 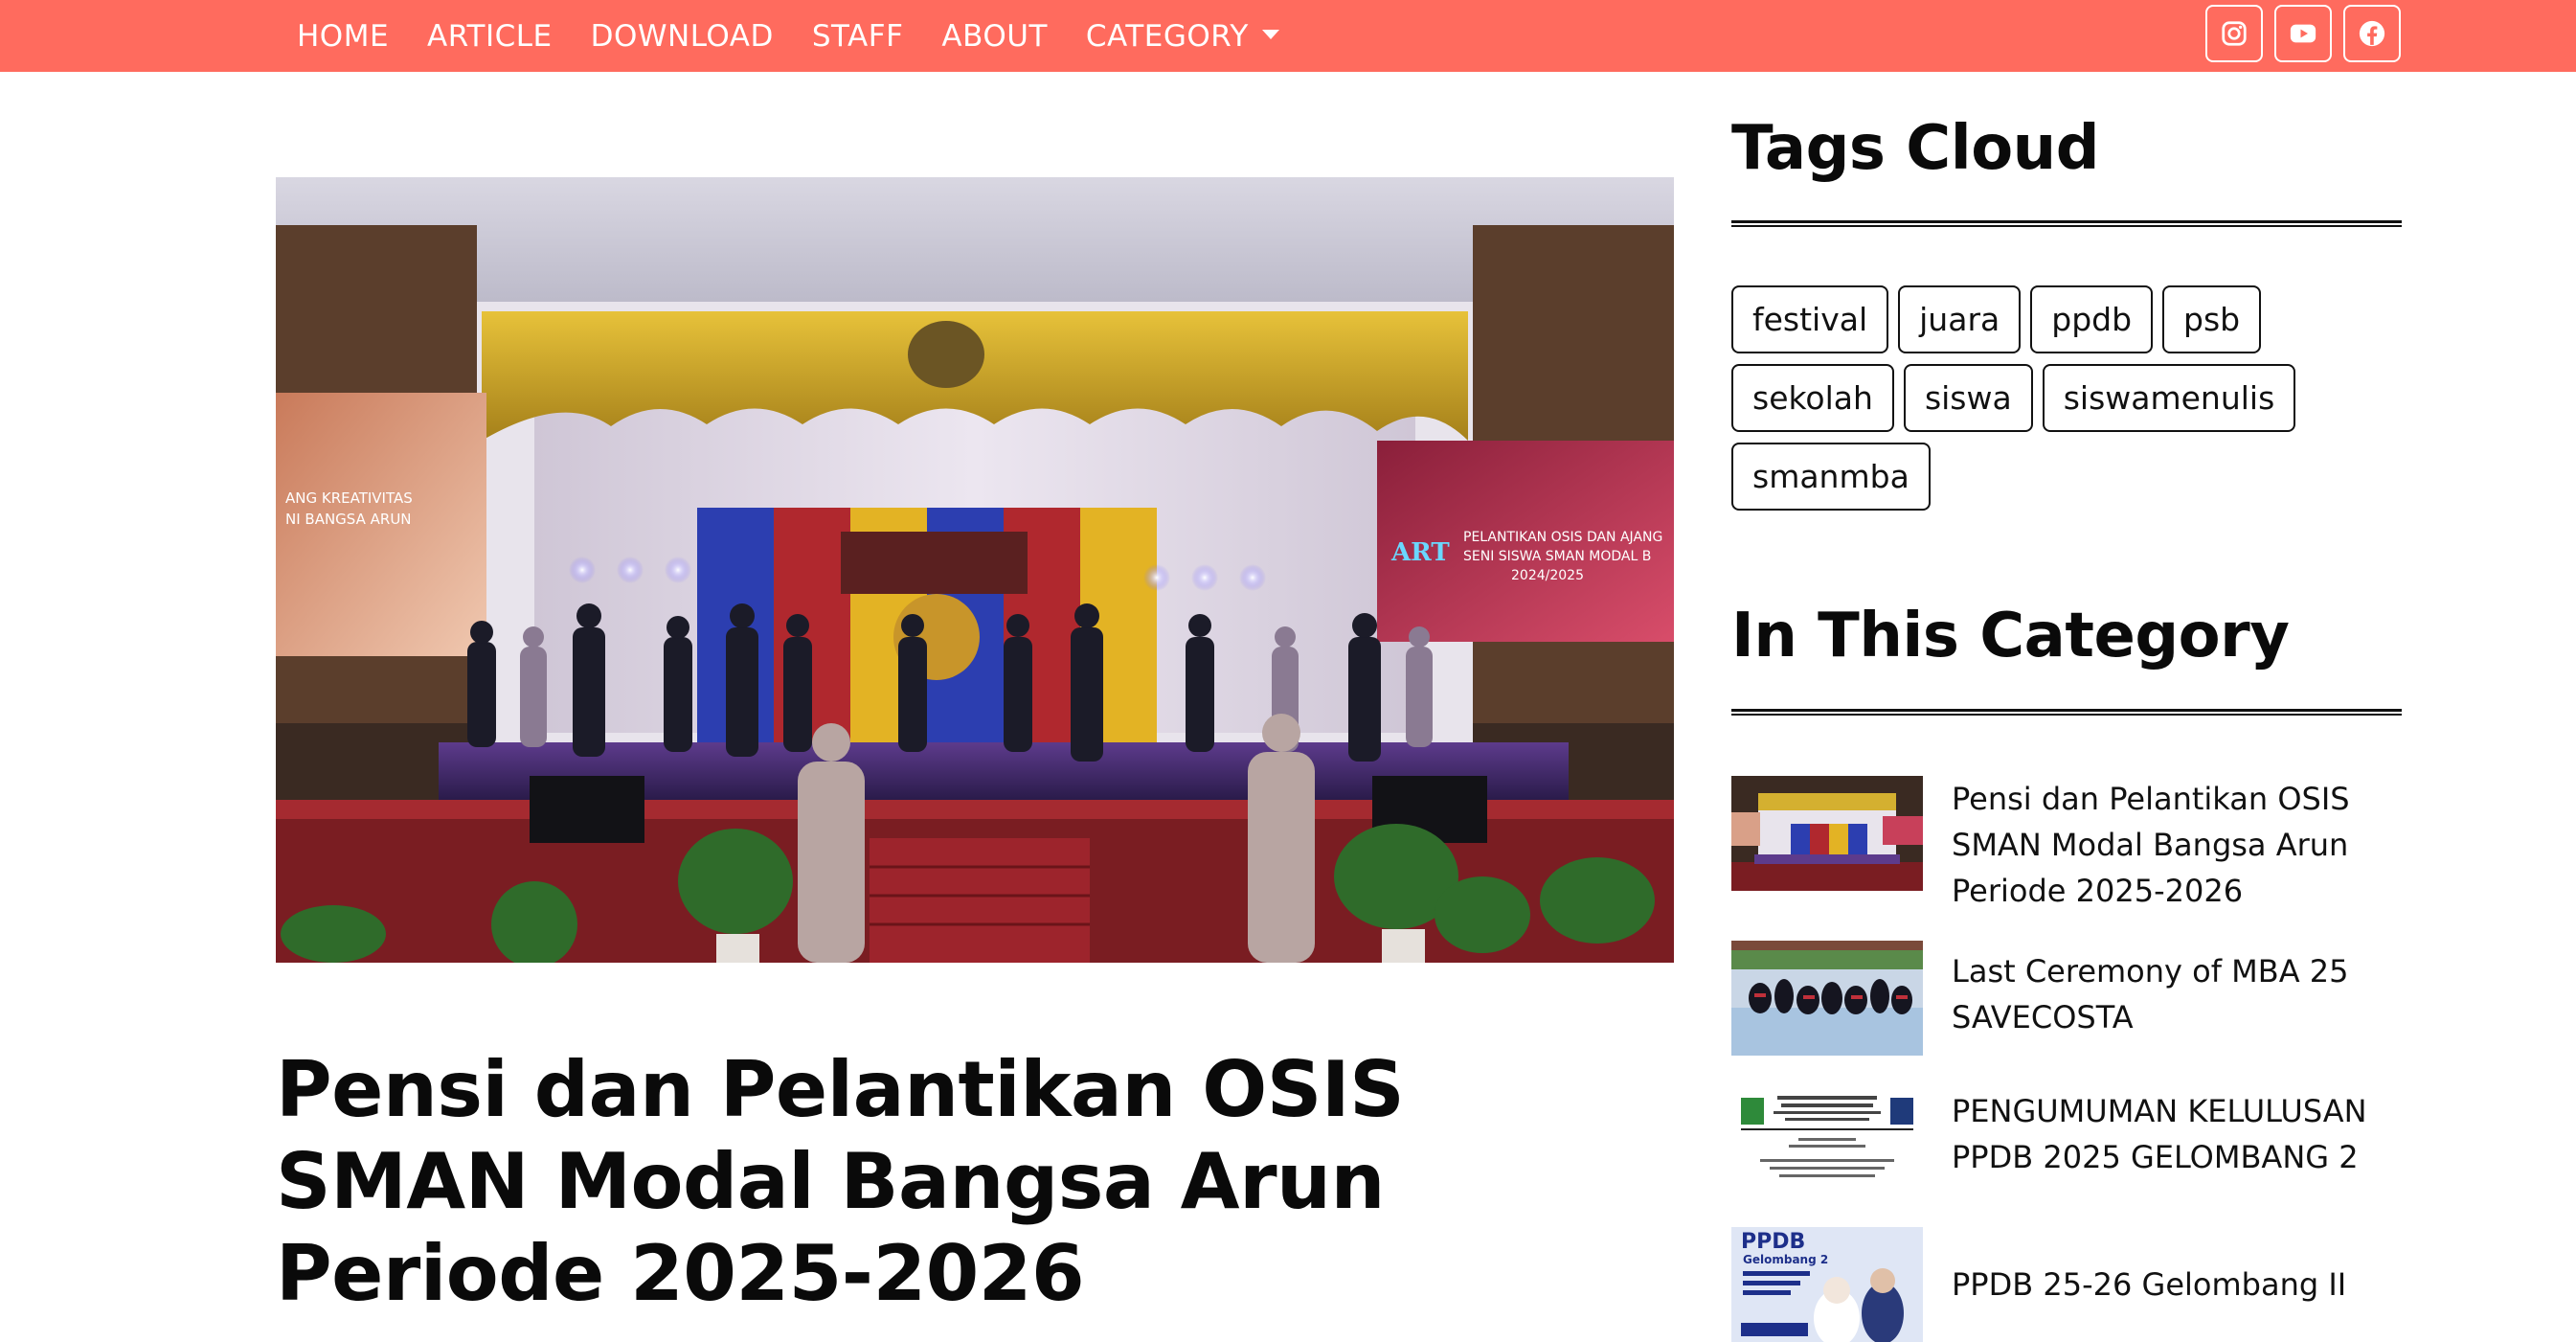 I want to click on youtube-button, so click(x=2303, y=34).